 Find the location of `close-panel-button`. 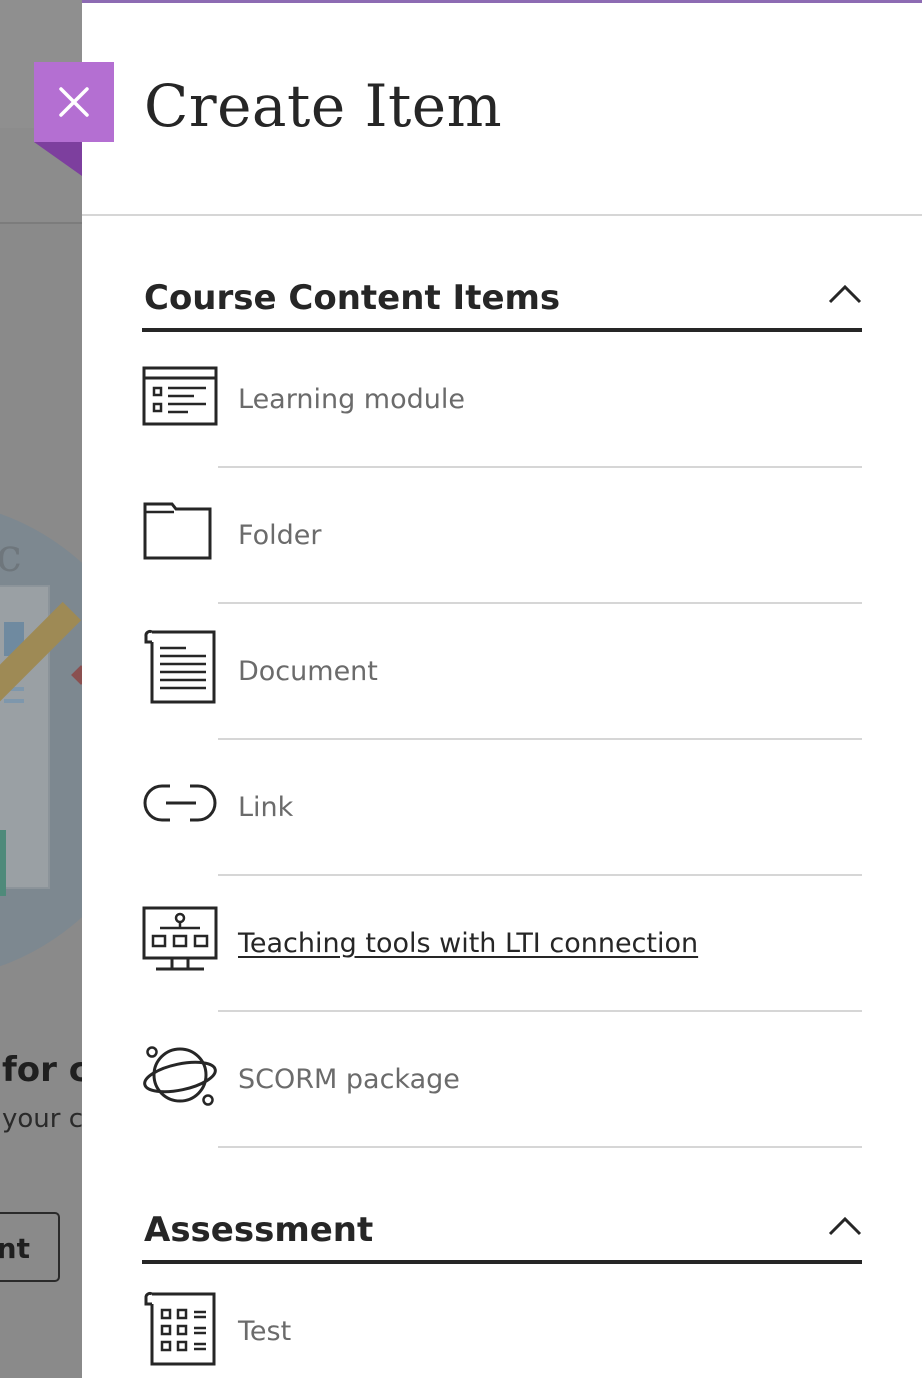

close-panel-button is located at coordinates (74, 102).